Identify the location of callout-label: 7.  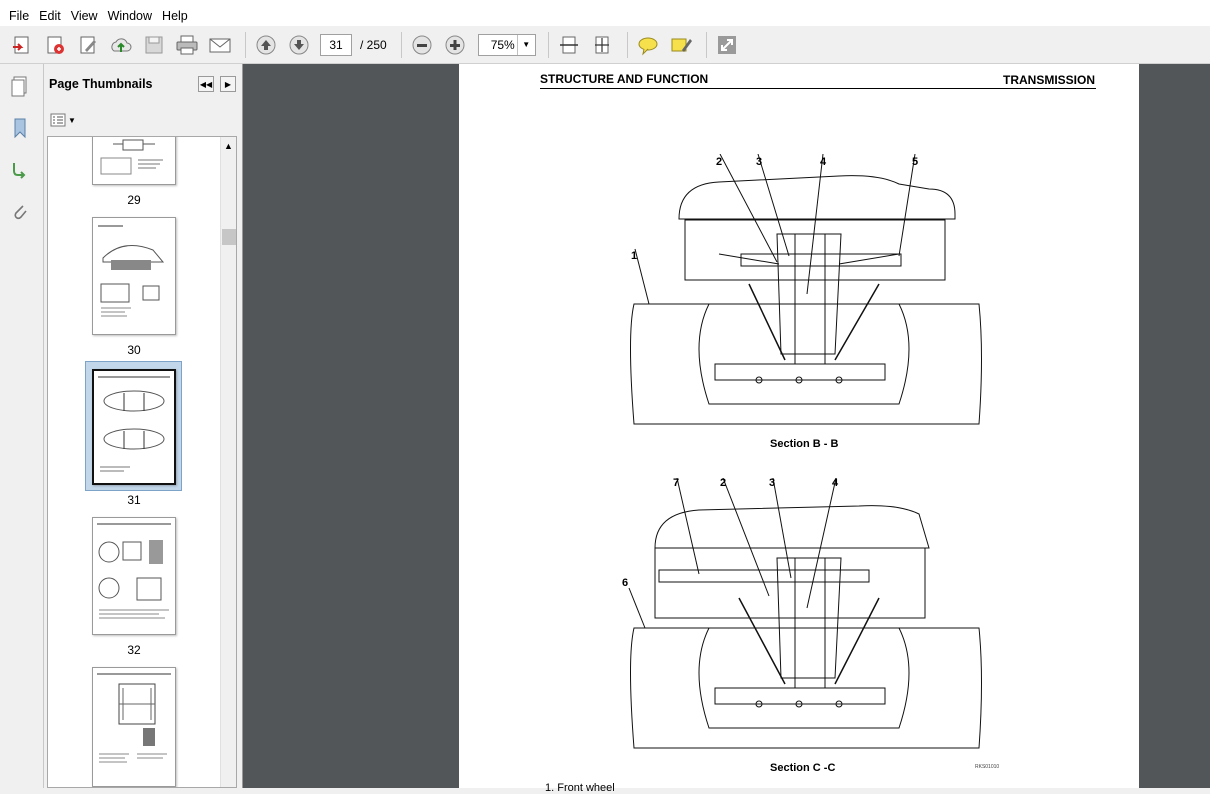
(676, 483).